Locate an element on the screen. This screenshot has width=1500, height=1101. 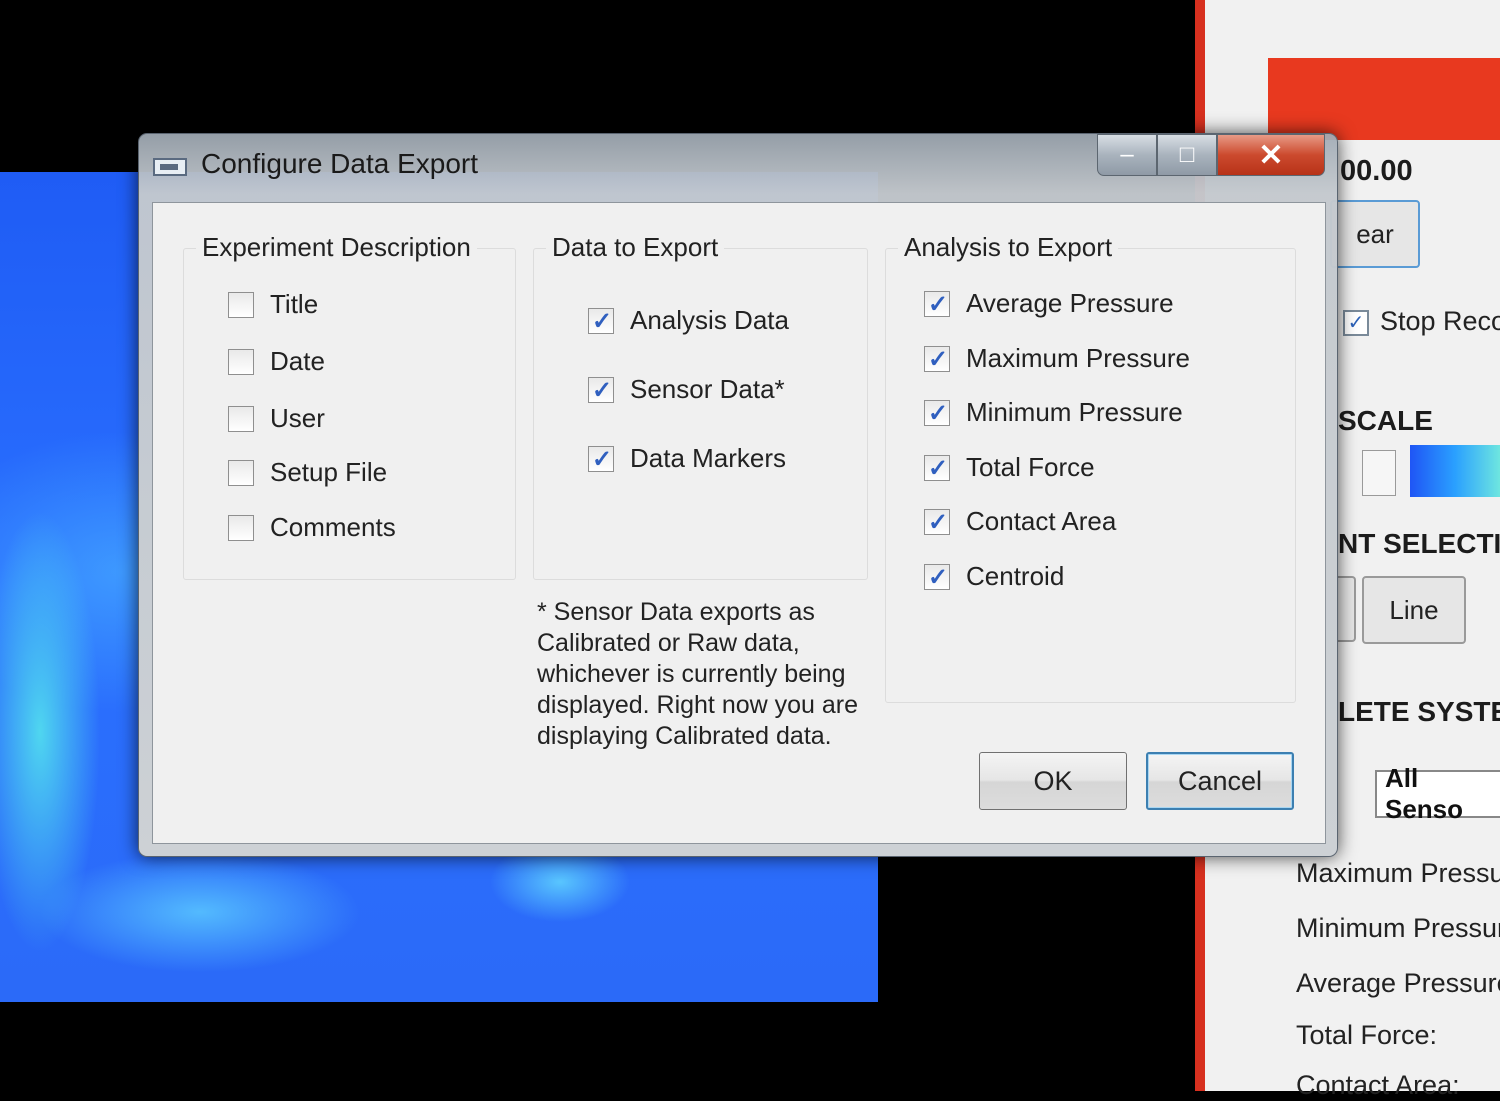
checkbox-sensor-data: Sensor Data* is located at coordinates (686, 389).